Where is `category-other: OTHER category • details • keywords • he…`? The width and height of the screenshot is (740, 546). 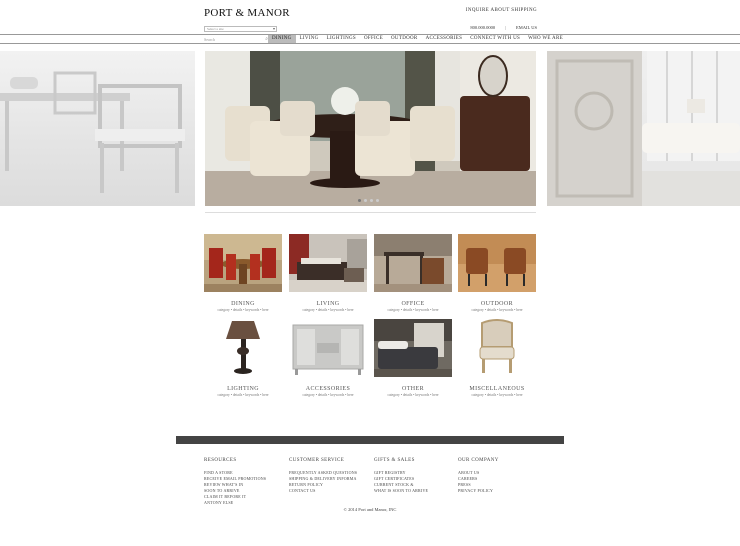
category-other: OTHER category • details • keywords • he… is located at coordinates (413, 358).